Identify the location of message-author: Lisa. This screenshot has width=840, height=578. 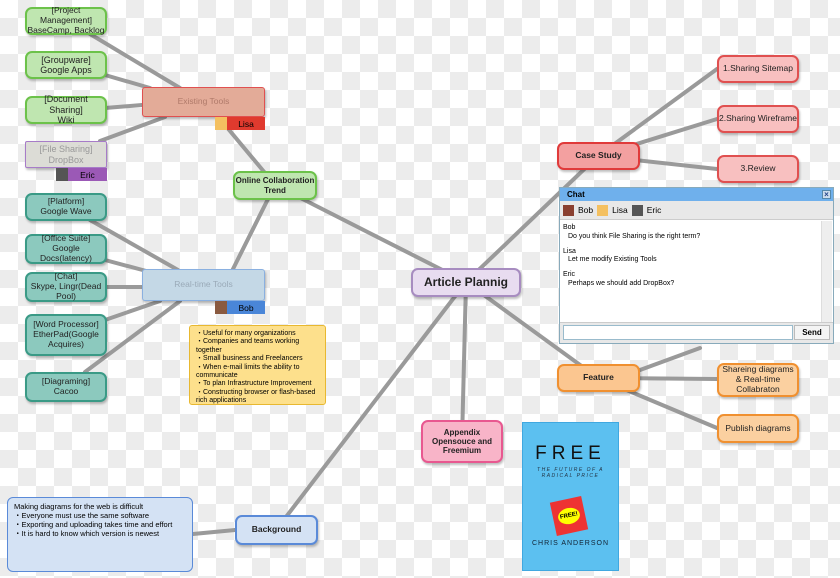
(569, 251).